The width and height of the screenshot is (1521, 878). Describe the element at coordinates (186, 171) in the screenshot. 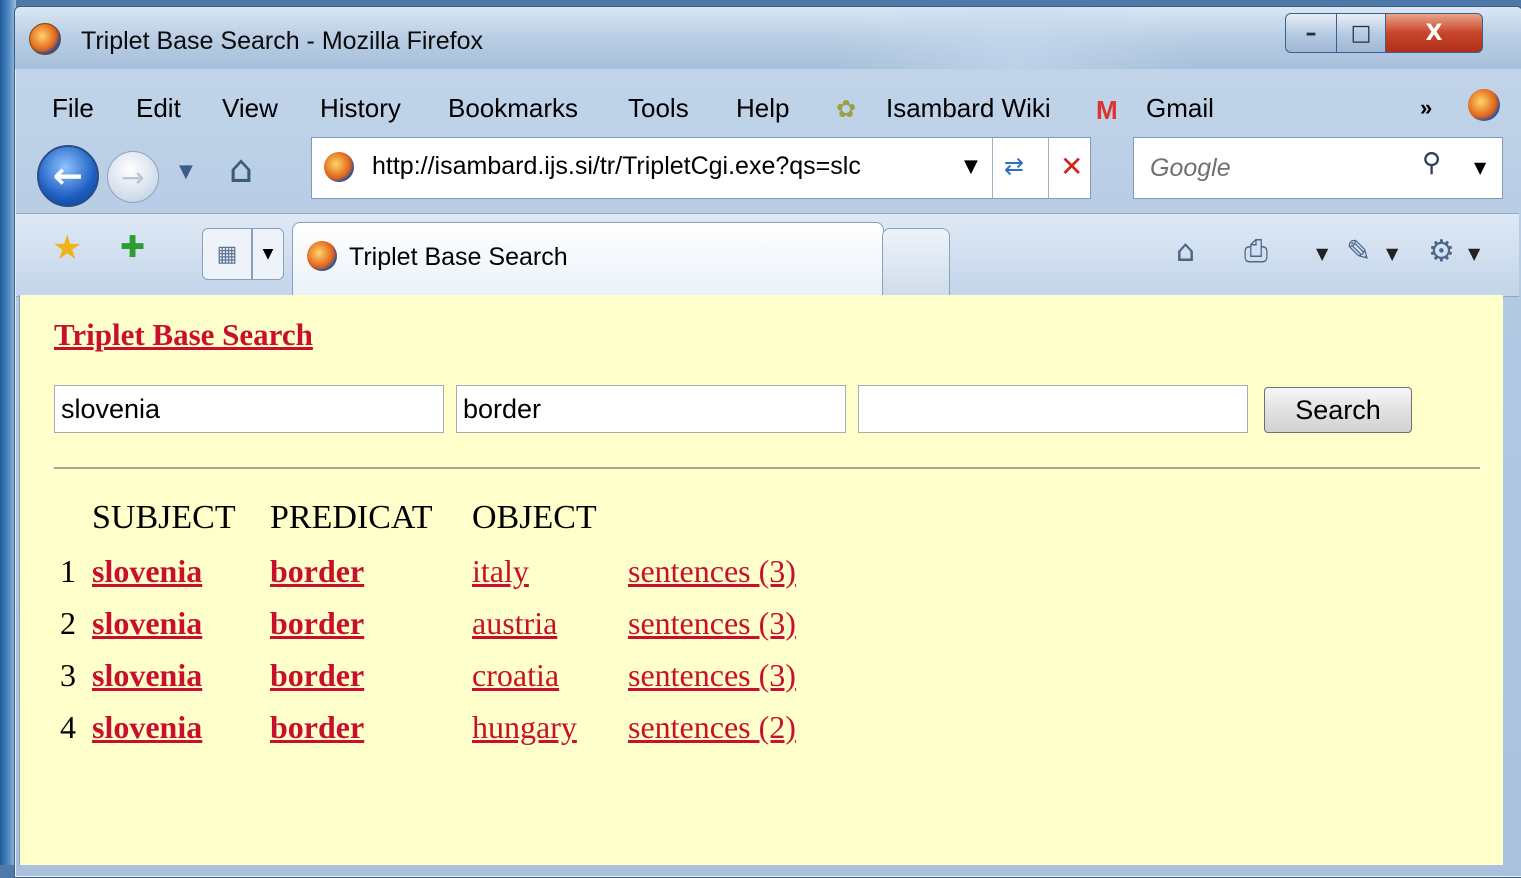

I see `history-dropdown-icon: ▼` at that location.